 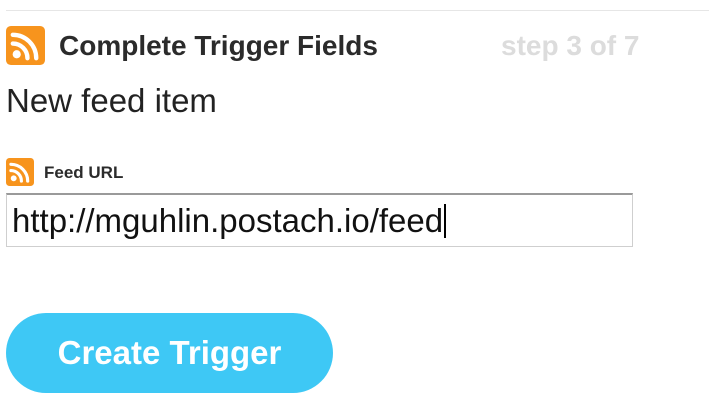 What do you see at coordinates (357, 10) in the screenshot?
I see `top-divider` at bounding box center [357, 10].